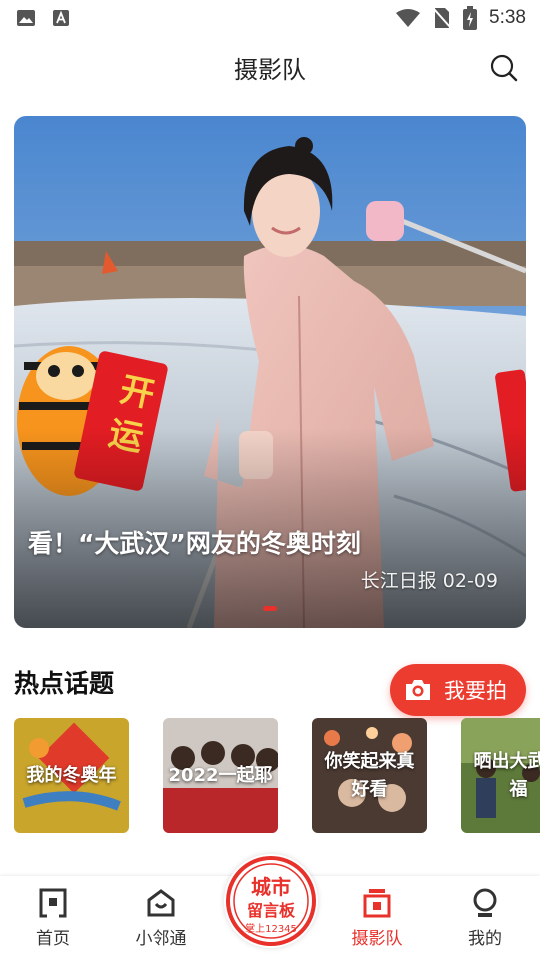 The width and height of the screenshot is (540, 960). Describe the element at coordinates (194, 543) in the screenshot. I see `banner-title: 看！“大武汉”网友的冬奥时刻` at that location.